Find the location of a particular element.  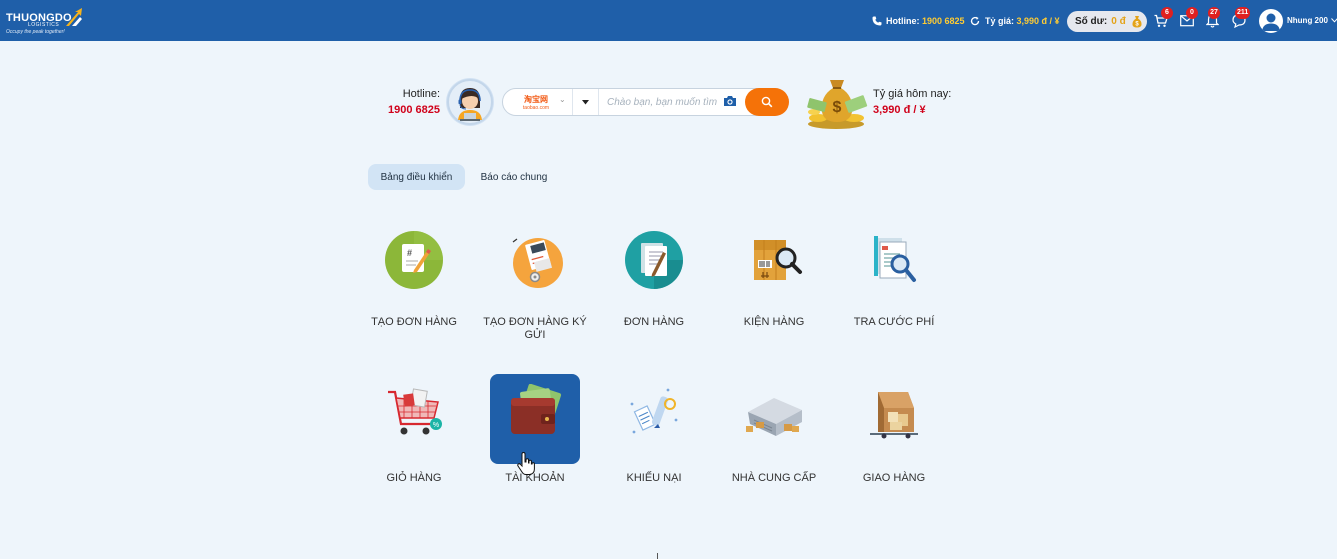

tile-packages: KIỆN HÀNG is located at coordinates (774, 288).